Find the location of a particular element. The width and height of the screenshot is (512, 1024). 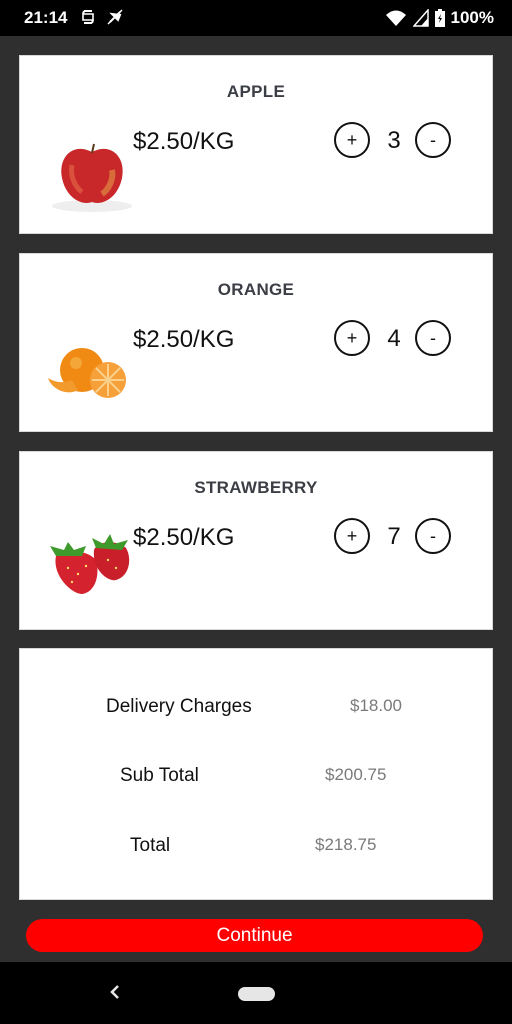

battery-icon is located at coordinates (439, 18).